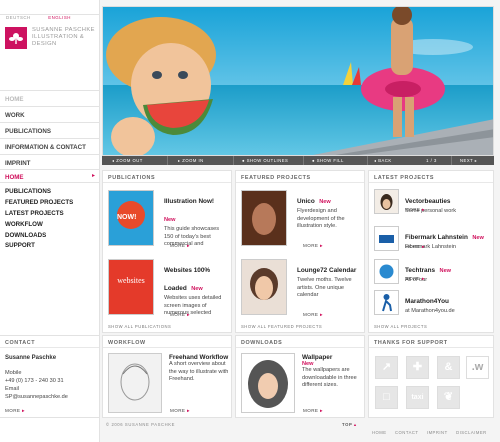 This screenshot has width=500, height=442. Describe the element at coordinates (28, 191) in the screenshot. I see `subnav-publications: Publications` at that location.